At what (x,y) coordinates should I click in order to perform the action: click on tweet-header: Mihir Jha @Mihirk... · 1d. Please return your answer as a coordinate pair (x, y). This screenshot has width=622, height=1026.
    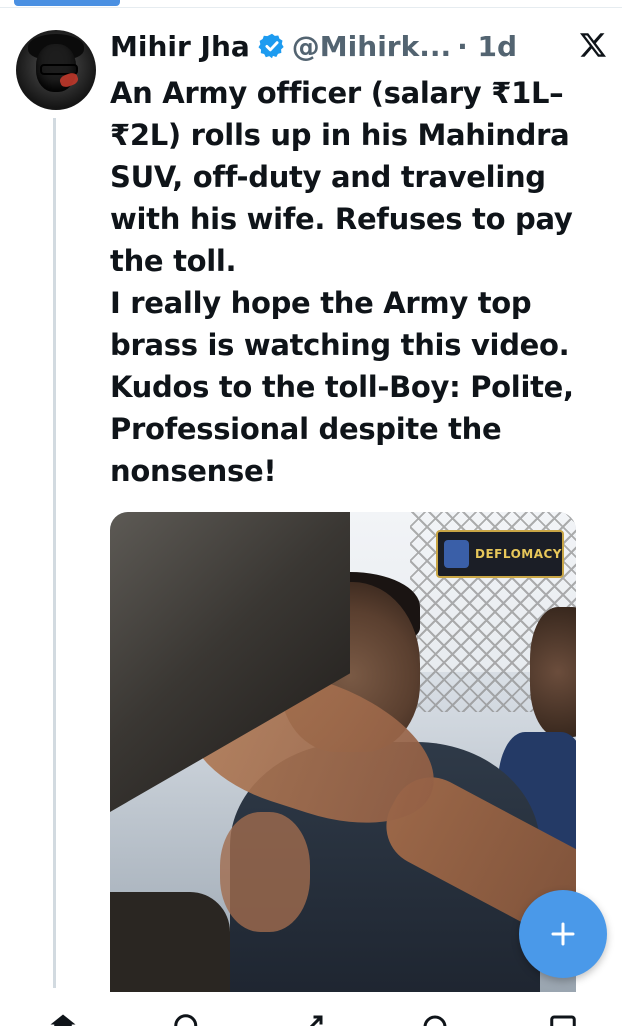
    Looking at the image, I should click on (313, 46).